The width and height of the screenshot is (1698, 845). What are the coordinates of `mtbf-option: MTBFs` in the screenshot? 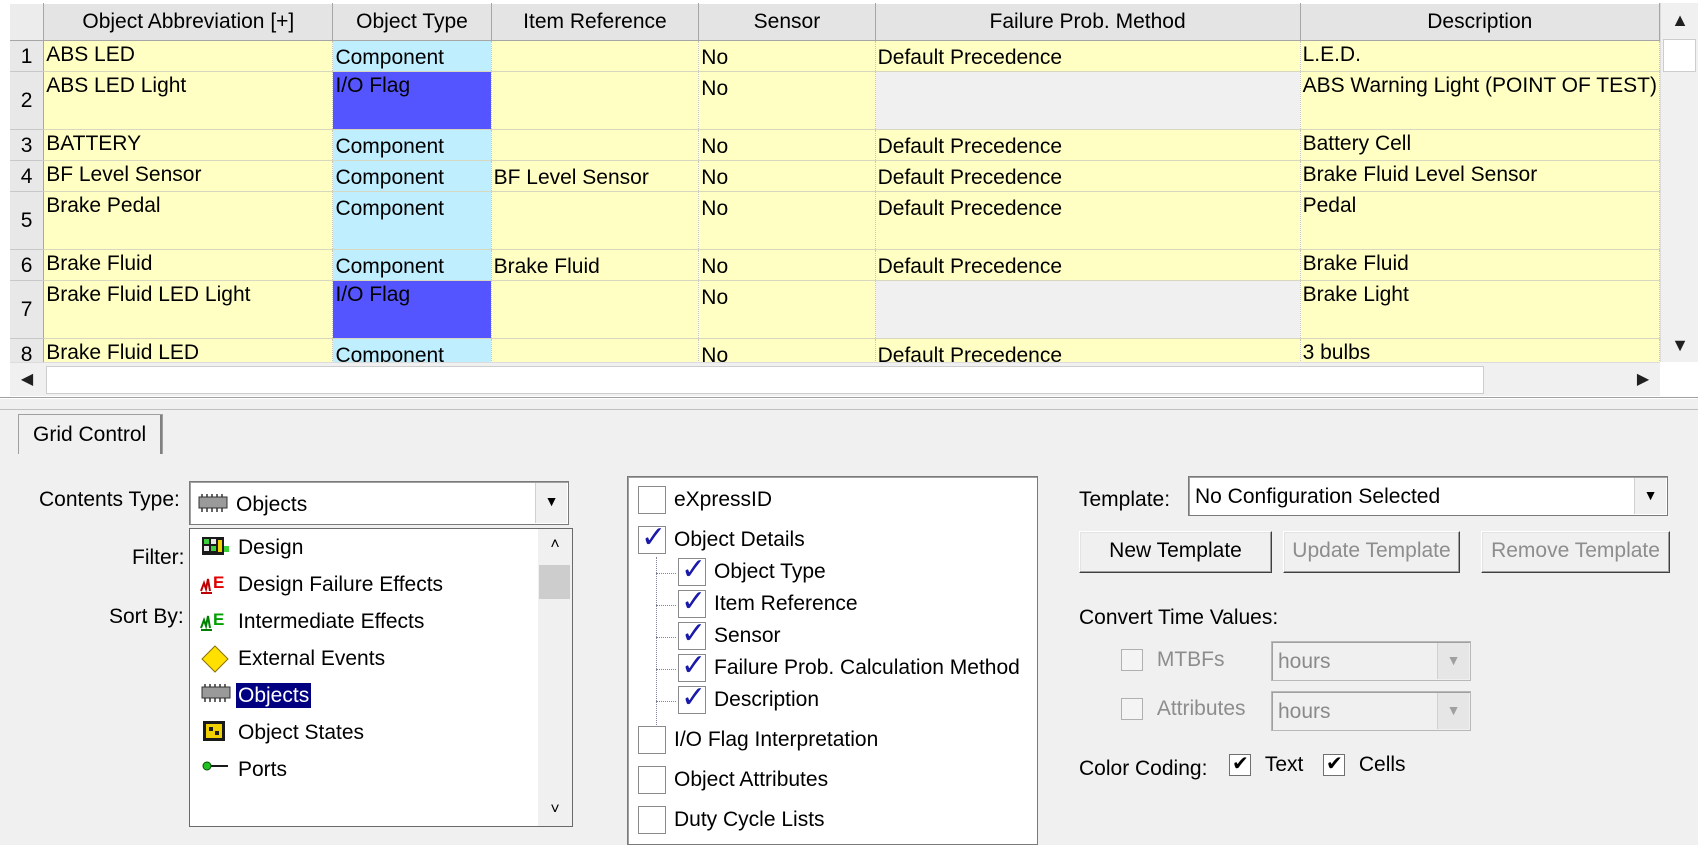 It's located at (1173, 660).